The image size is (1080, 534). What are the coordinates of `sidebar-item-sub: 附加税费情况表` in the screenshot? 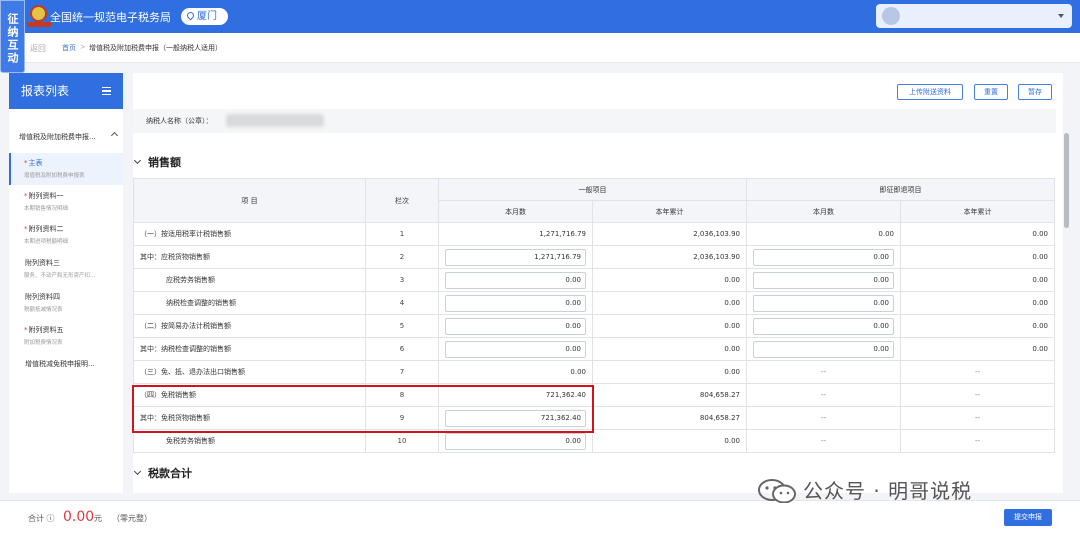 It's located at (43, 343).